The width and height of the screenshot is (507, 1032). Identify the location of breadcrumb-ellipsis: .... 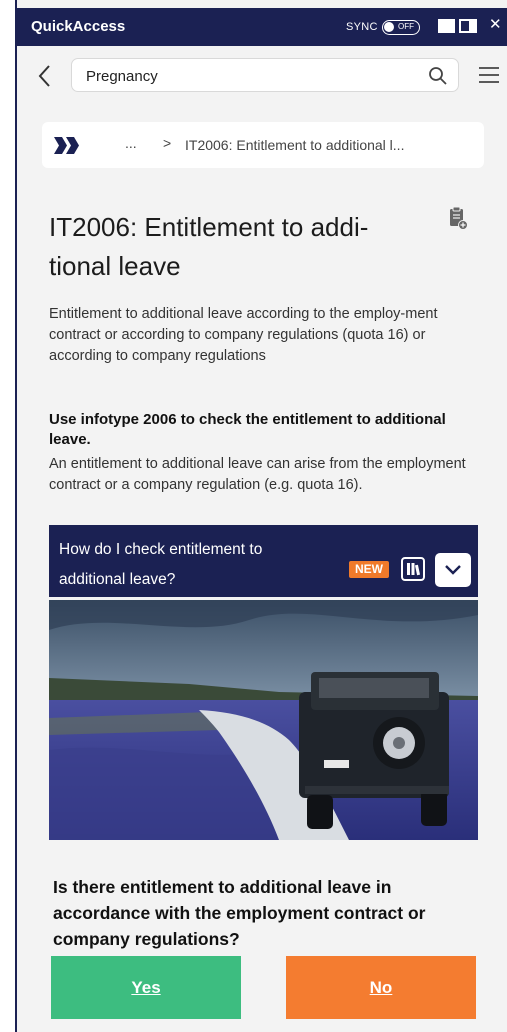
(131, 143).